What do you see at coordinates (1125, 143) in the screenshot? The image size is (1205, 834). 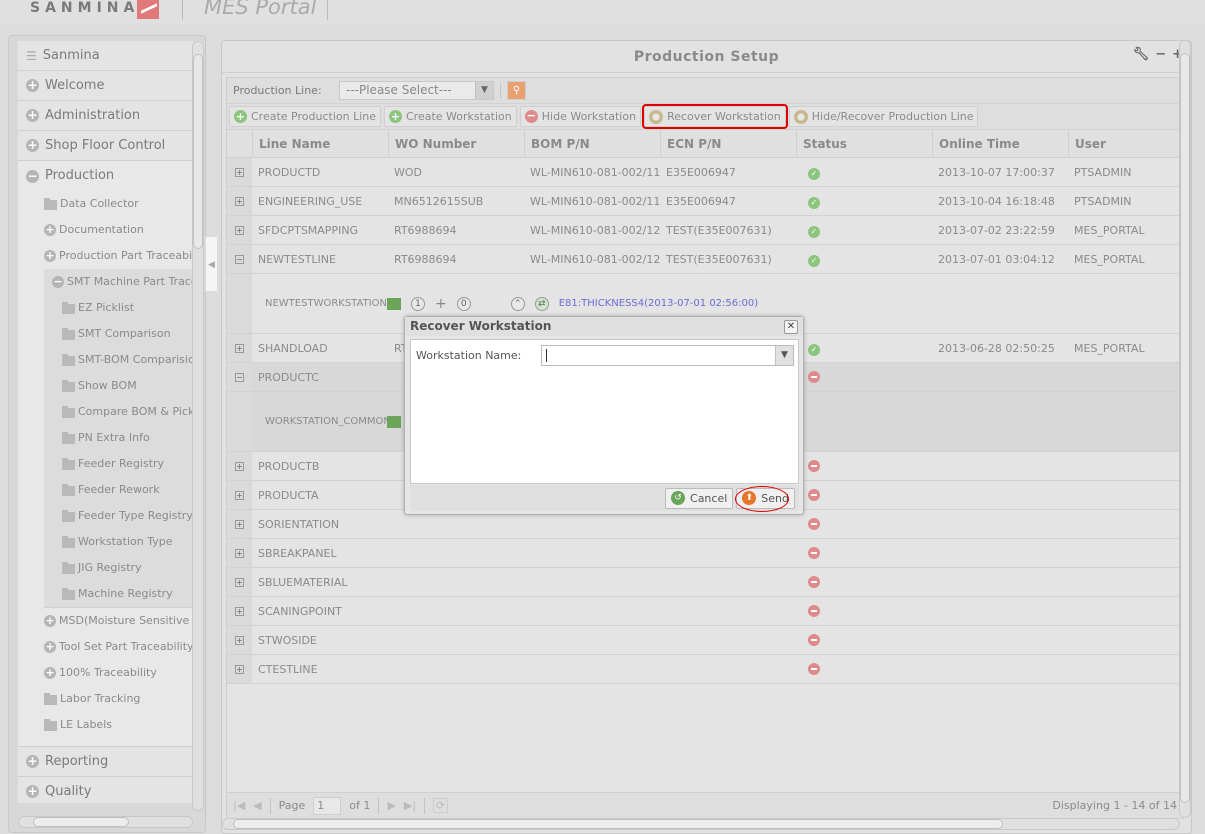 I see `column-header-user: User` at bounding box center [1125, 143].